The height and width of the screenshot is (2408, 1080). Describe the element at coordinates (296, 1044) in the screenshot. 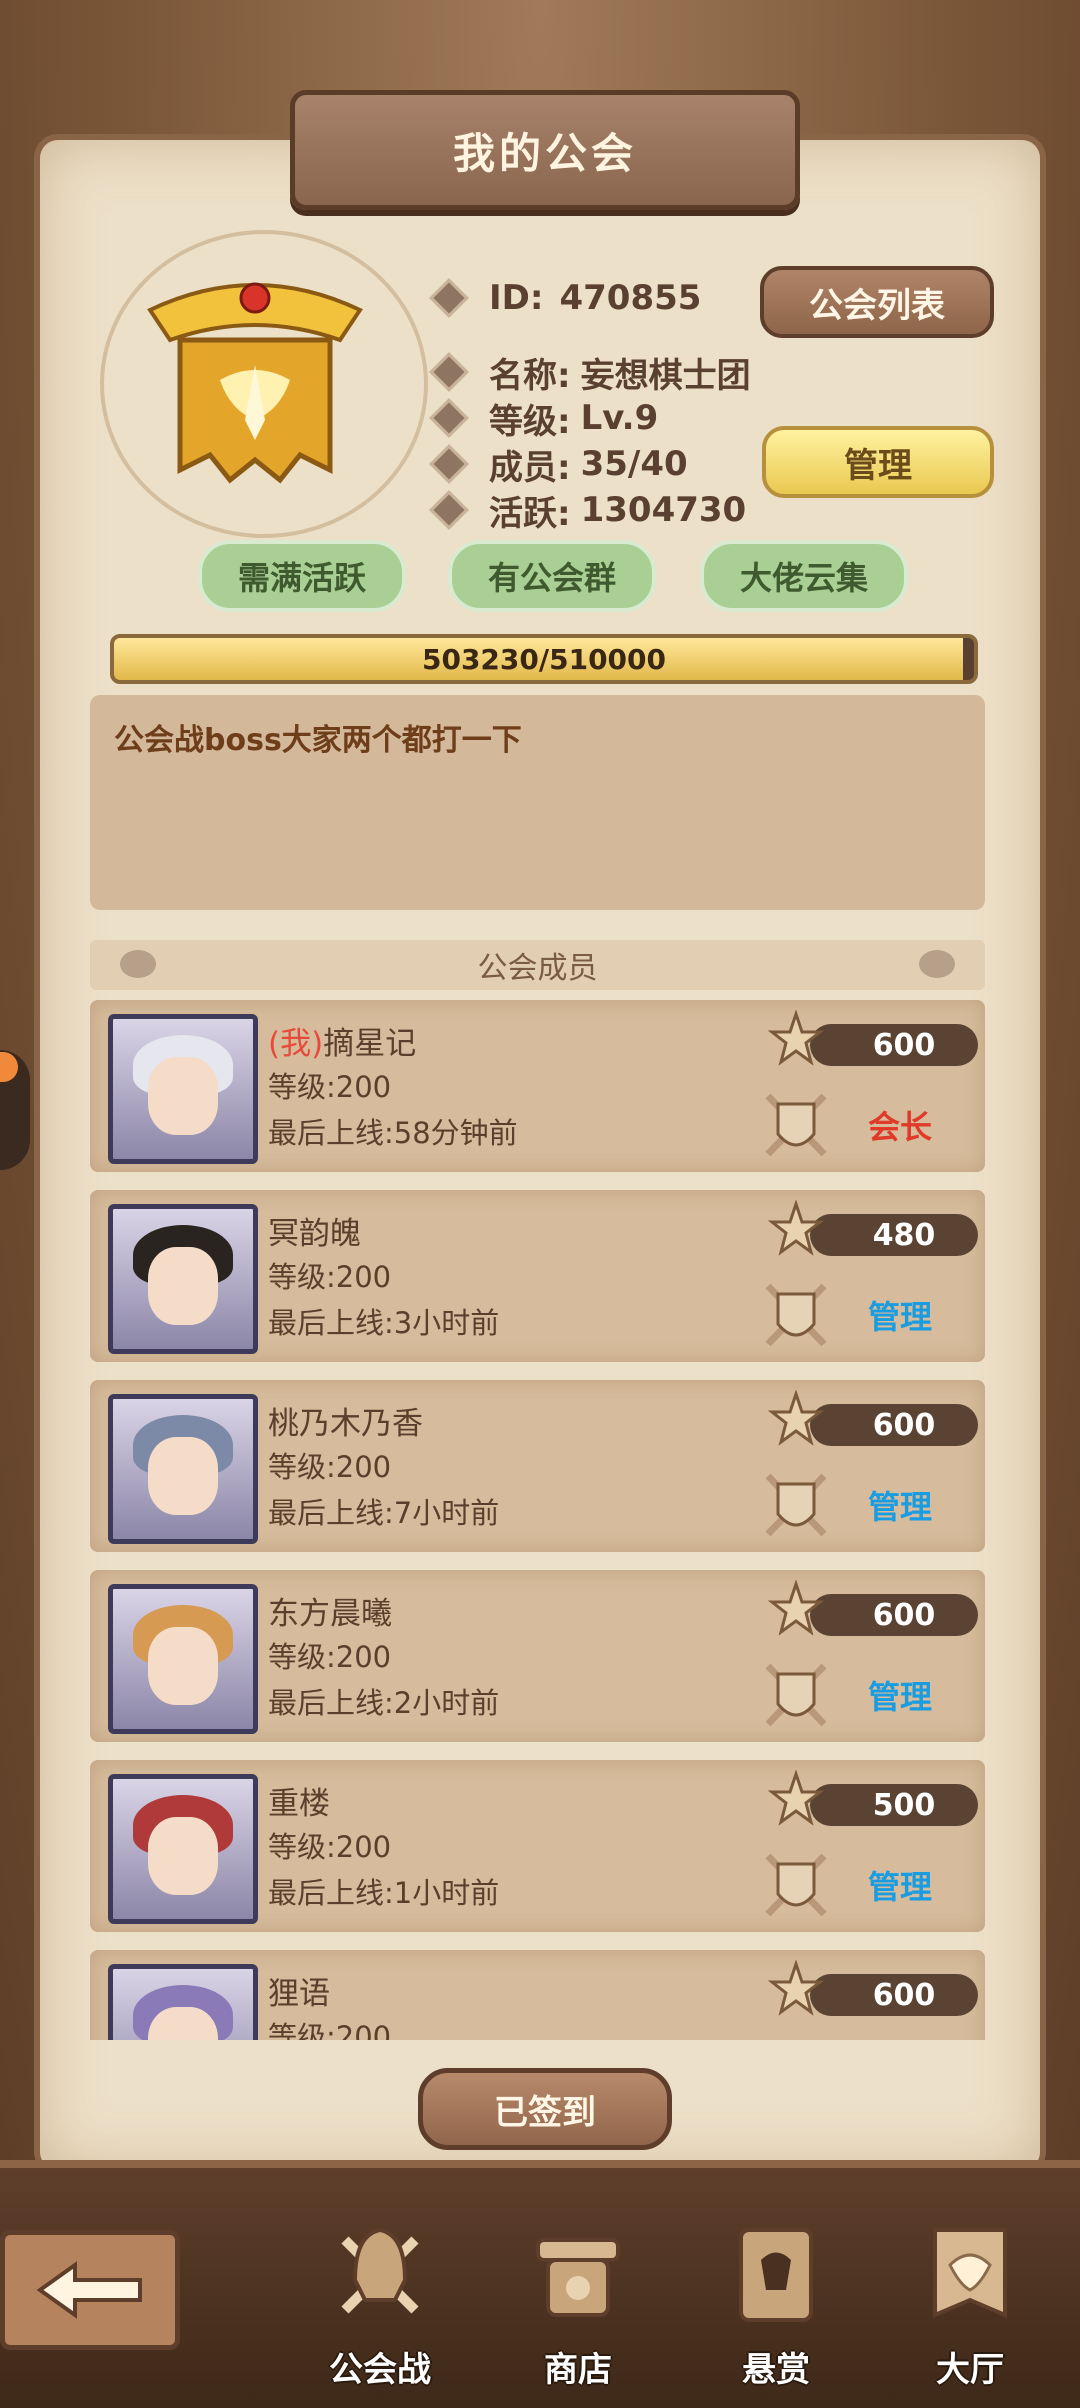

I see `me-tag: (我)` at that location.